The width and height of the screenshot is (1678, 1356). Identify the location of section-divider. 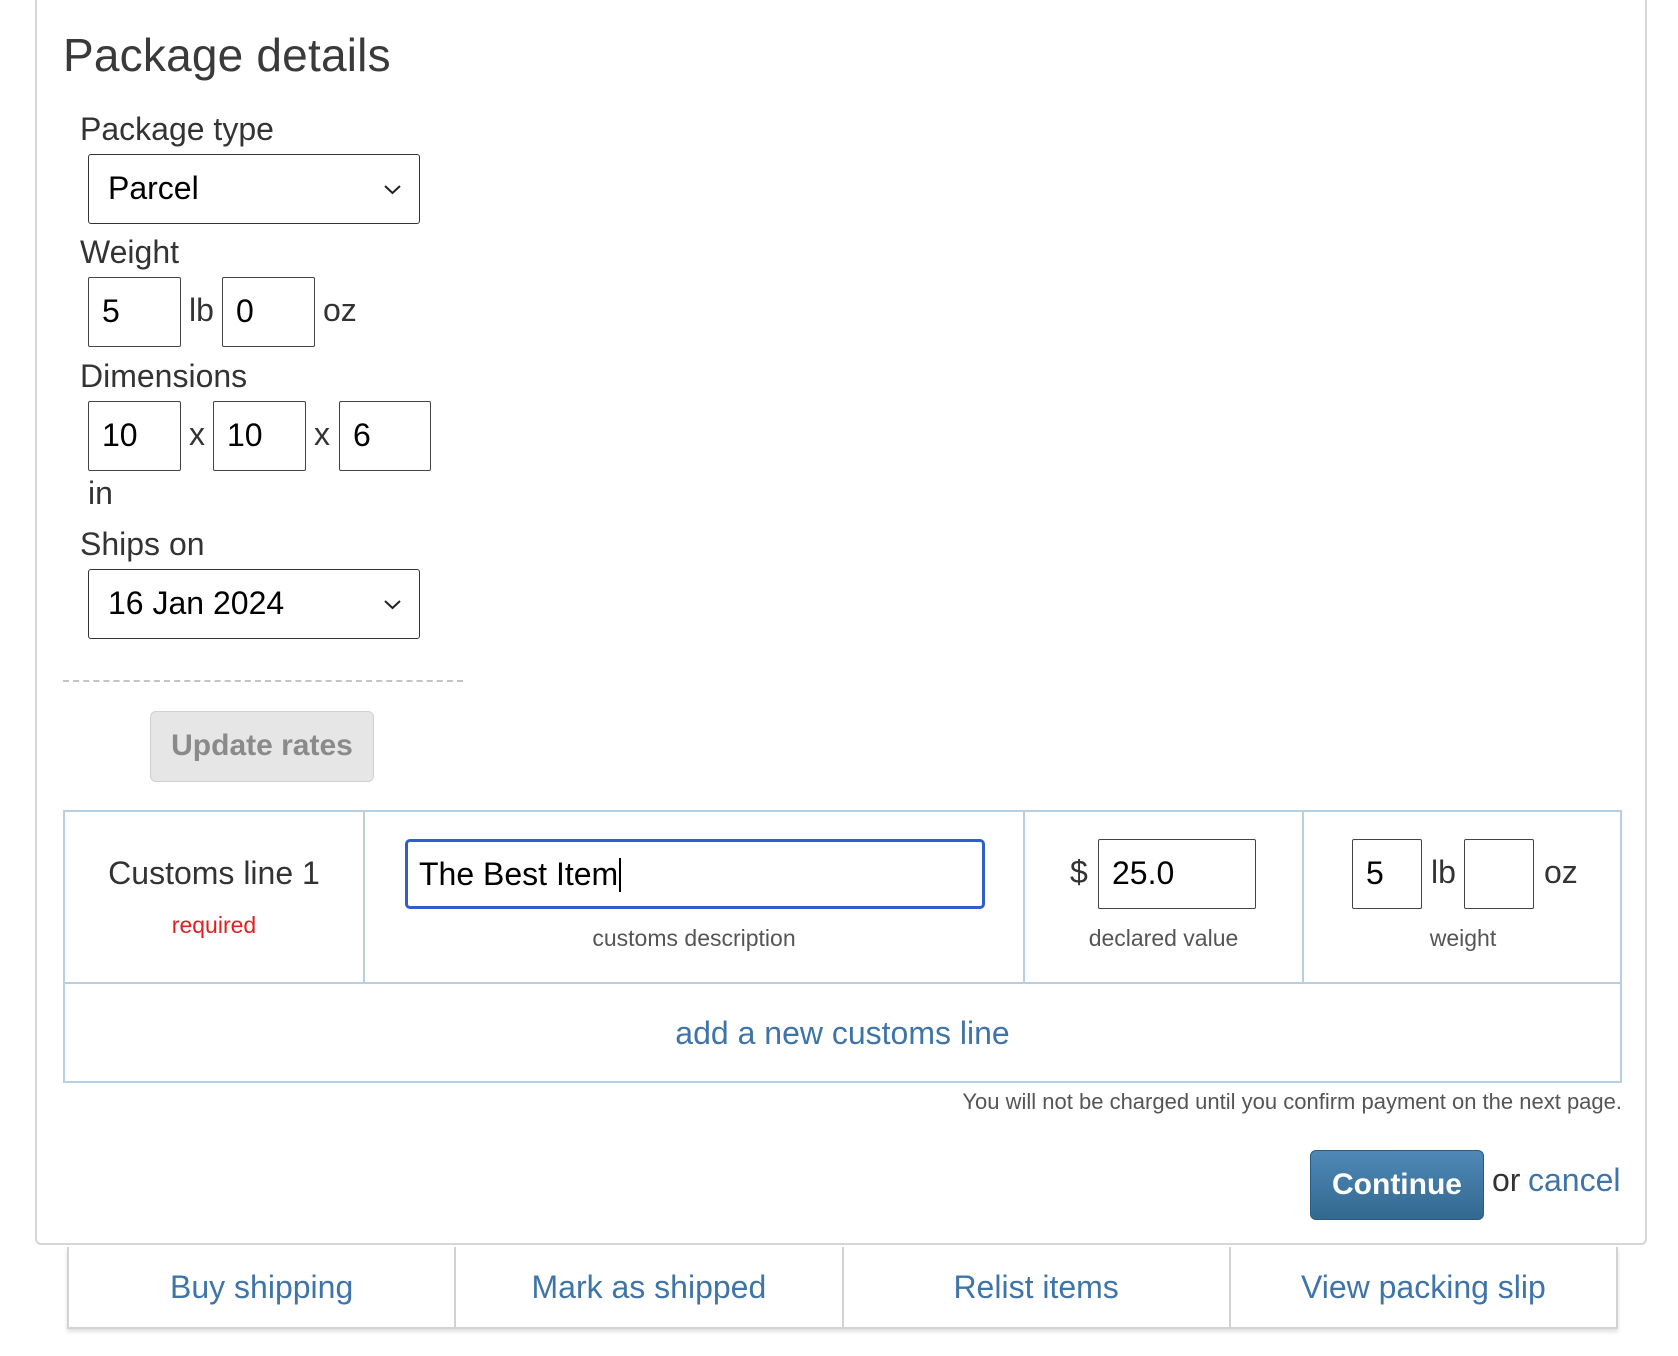
(263, 681).